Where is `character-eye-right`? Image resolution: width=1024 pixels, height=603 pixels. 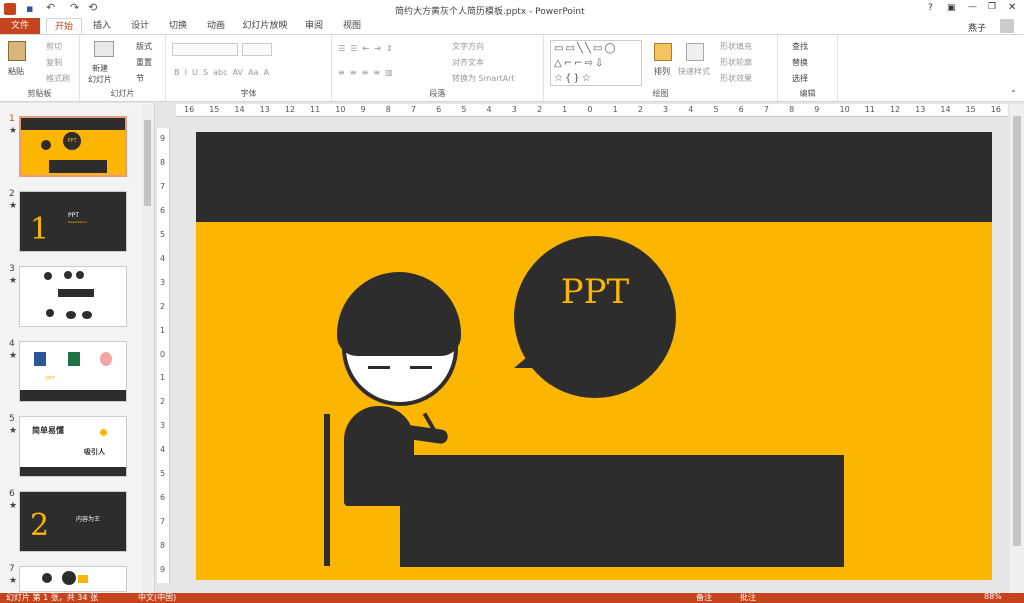 character-eye-right is located at coordinates (421, 367).